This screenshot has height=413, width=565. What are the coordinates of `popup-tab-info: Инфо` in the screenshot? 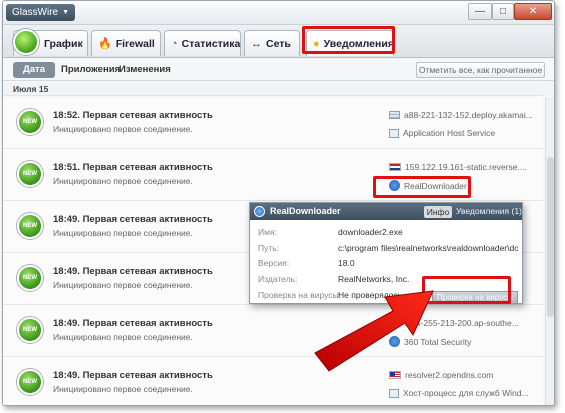 It's located at (438, 212).